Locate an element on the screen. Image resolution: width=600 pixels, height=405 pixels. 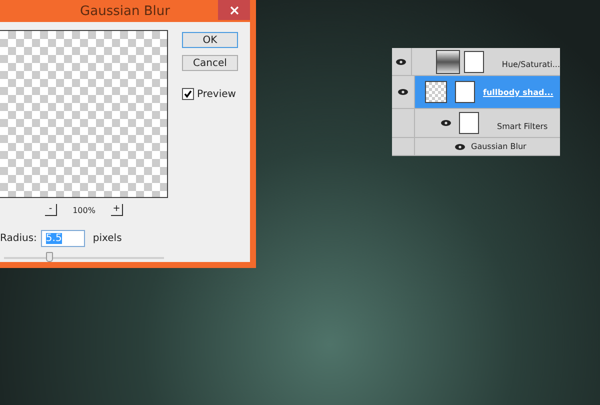
cancel-button: Cancel is located at coordinates (210, 63).